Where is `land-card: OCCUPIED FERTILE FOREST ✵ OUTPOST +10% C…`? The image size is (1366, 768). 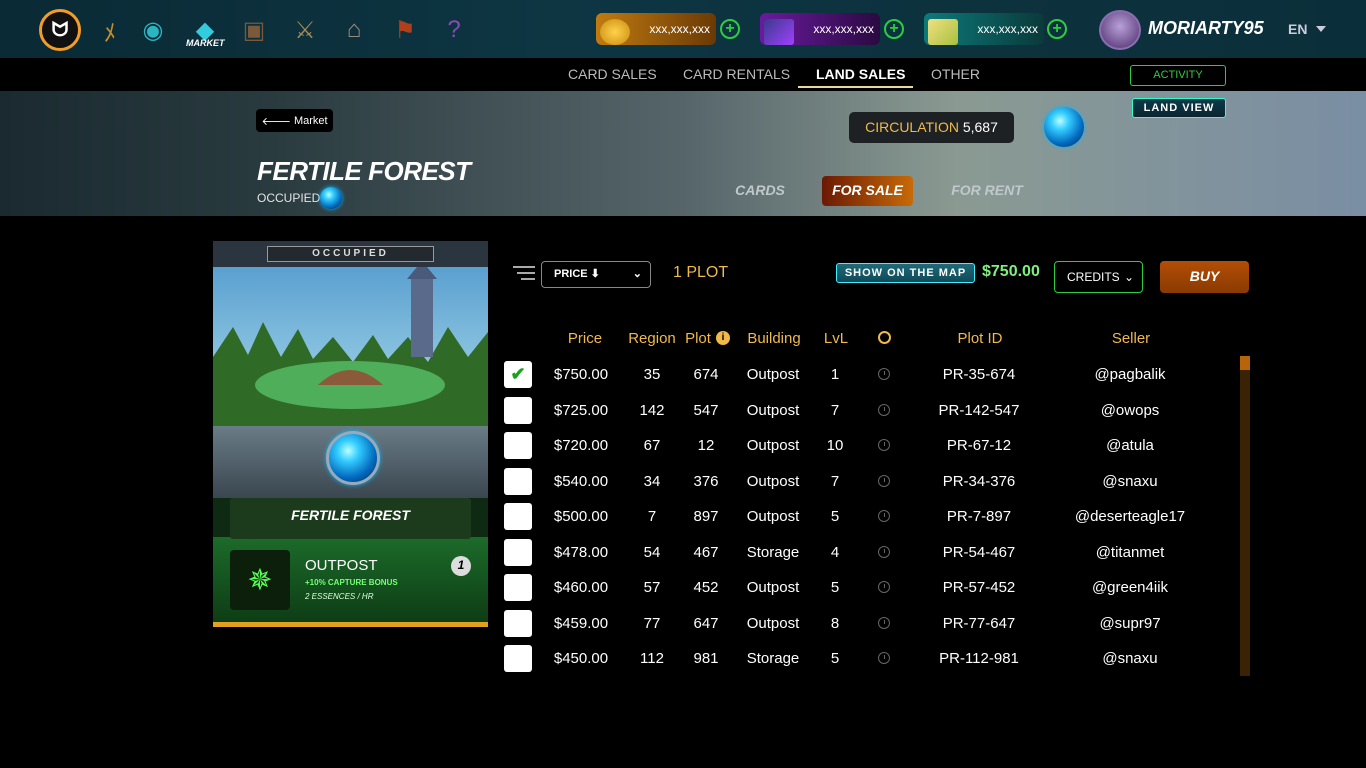
land-card: OCCUPIED FERTILE FOREST ✵ OUTPOST +10% C… is located at coordinates (350, 434).